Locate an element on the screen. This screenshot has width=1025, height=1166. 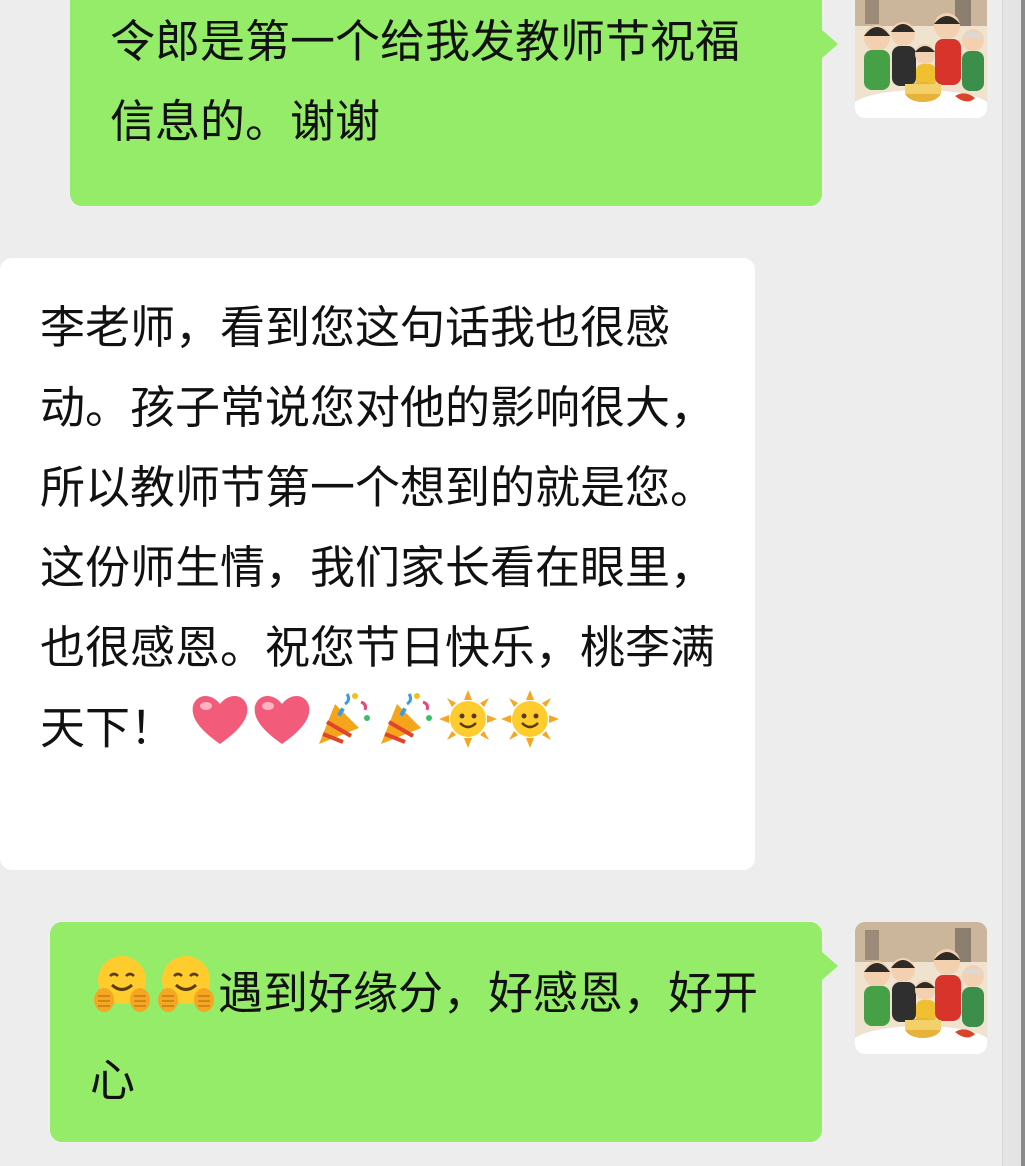
sent-message-bubble: 令郎是第一个给我发教师节祝福信息的。谢谢 is located at coordinates (454, 103).